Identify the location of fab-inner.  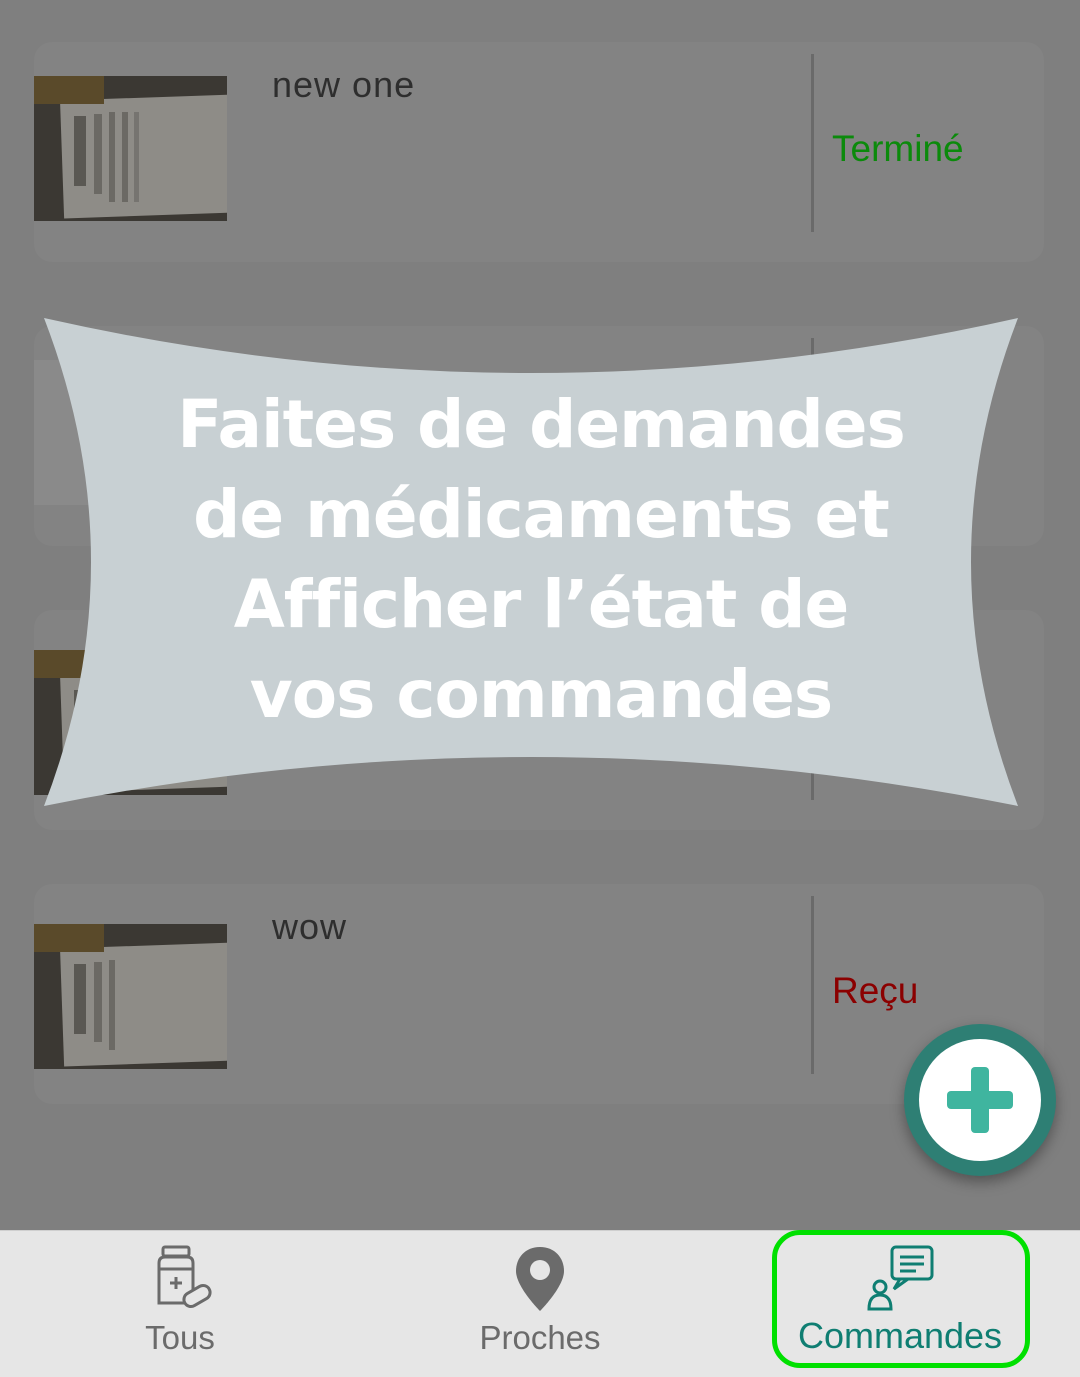
(980, 1100).